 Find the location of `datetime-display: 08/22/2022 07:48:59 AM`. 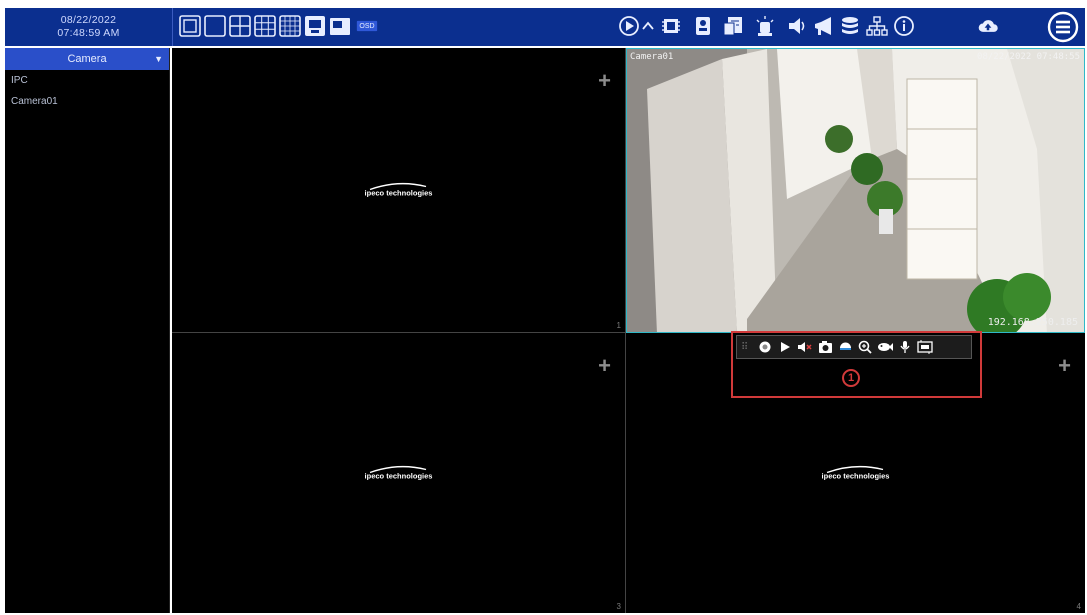

datetime-display: 08/22/2022 07:48:59 AM is located at coordinates (89, 27).